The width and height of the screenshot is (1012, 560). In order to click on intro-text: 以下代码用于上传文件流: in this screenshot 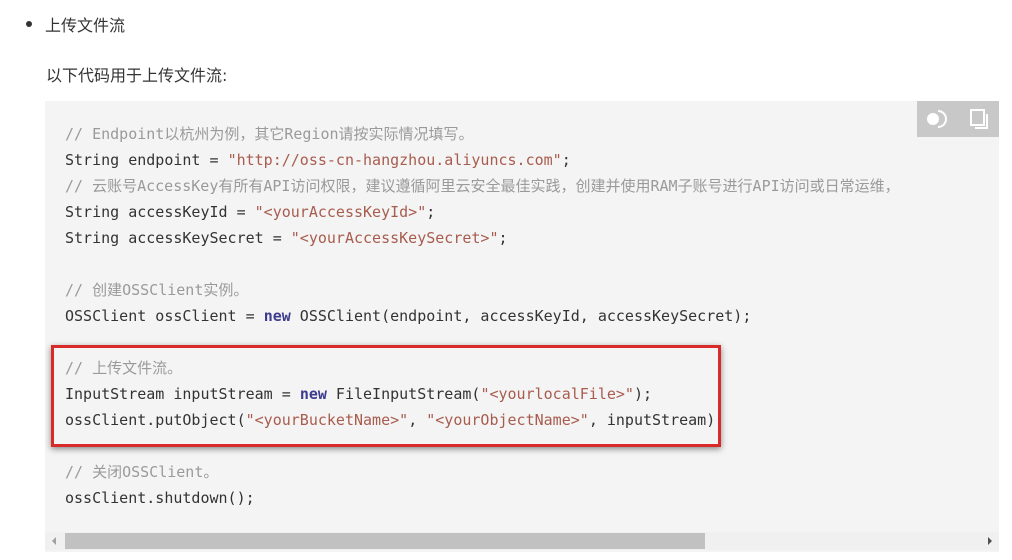, I will do `click(137, 75)`.